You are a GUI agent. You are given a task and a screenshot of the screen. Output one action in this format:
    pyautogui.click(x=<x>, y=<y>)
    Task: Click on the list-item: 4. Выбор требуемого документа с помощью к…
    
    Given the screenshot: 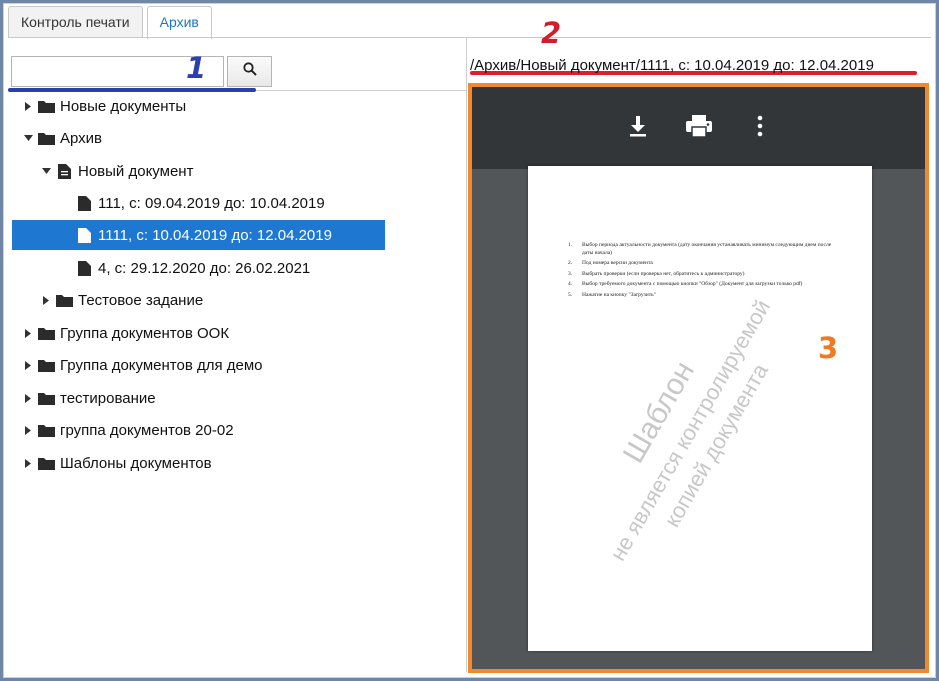 What is the action you would take?
    pyautogui.click(x=685, y=284)
    